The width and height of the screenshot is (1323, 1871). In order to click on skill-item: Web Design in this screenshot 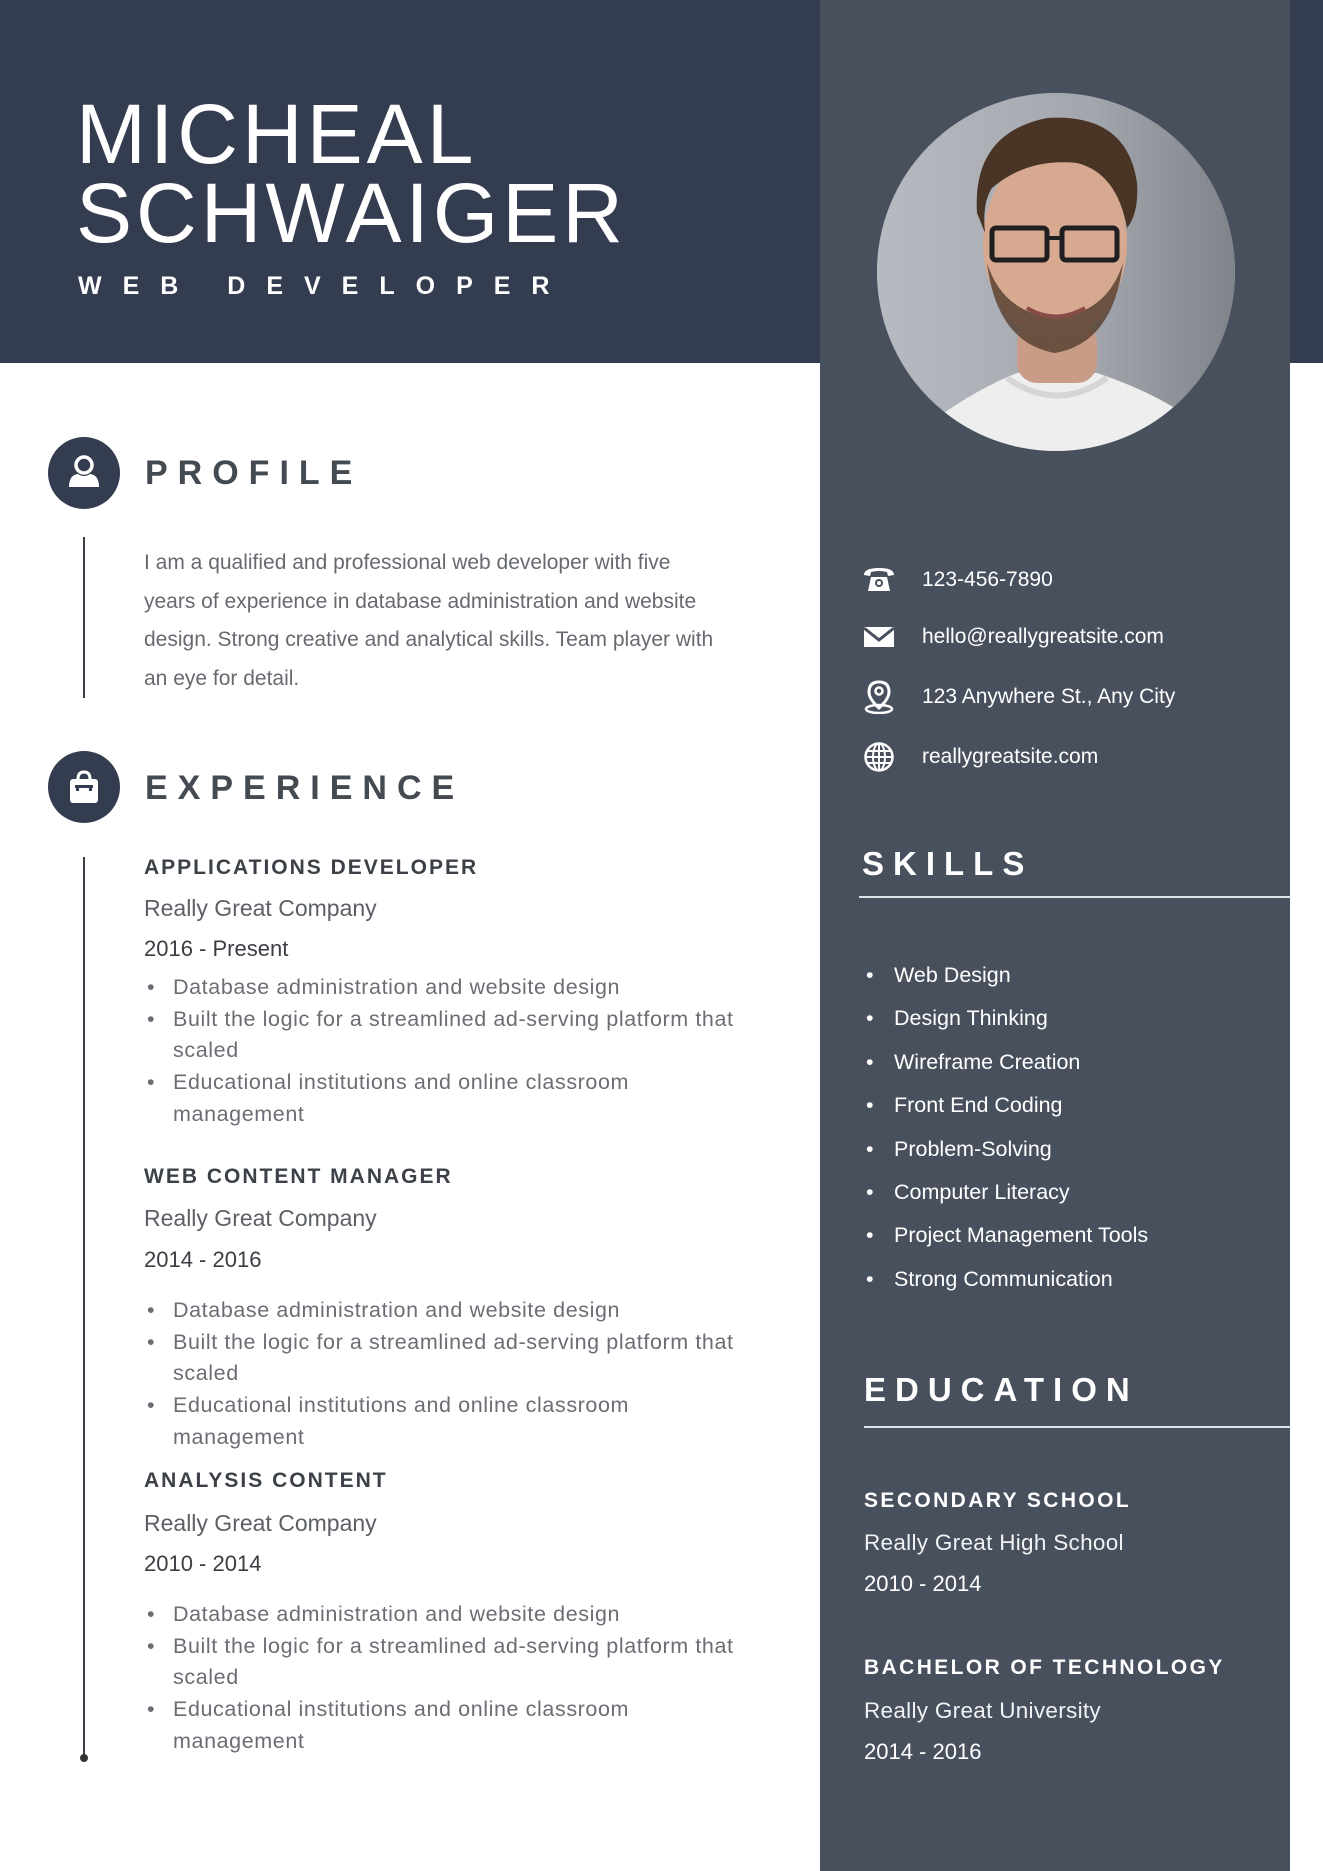, I will do `click(1007, 976)`.